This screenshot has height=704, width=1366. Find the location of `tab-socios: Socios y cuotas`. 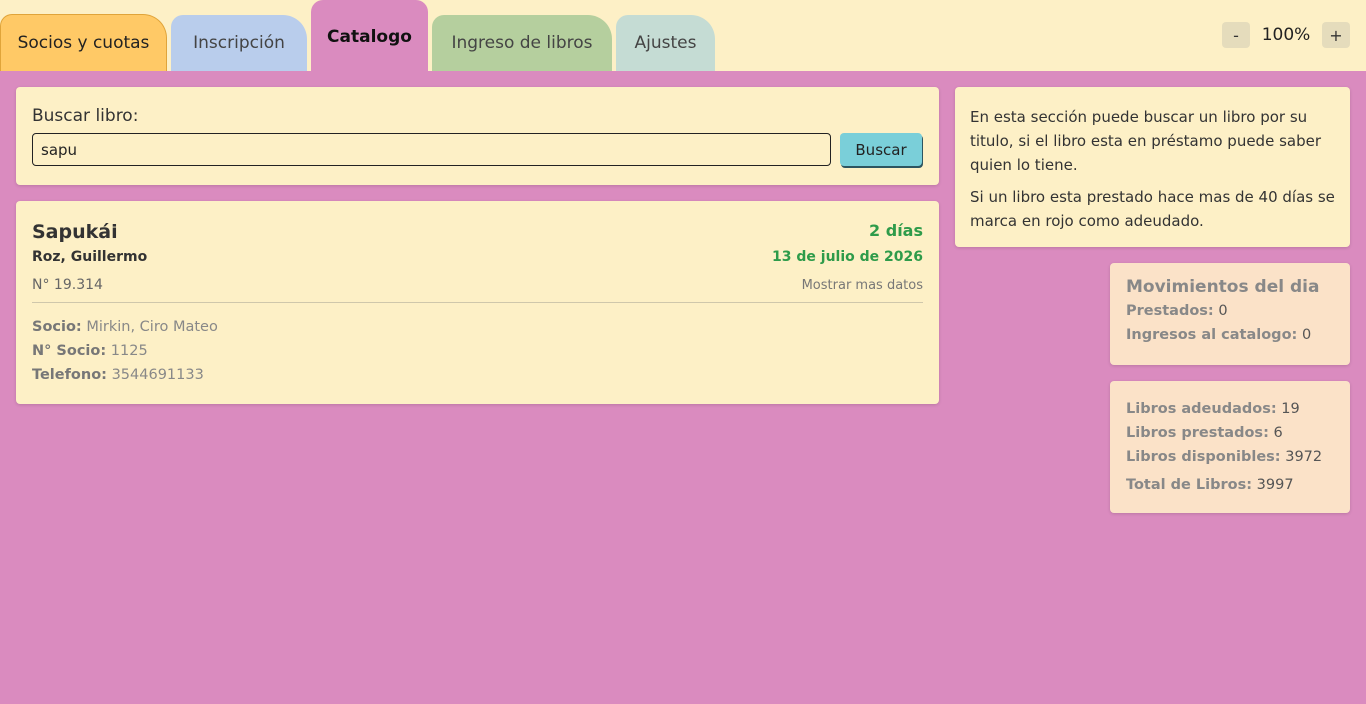

tab-socios: Socios y cuotas is located at coordinates (83, 42).